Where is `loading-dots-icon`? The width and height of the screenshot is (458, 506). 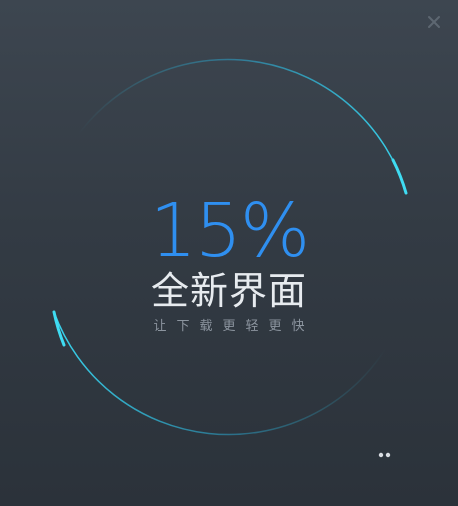
loading-dots-icon is located at coordinates (384, 455).